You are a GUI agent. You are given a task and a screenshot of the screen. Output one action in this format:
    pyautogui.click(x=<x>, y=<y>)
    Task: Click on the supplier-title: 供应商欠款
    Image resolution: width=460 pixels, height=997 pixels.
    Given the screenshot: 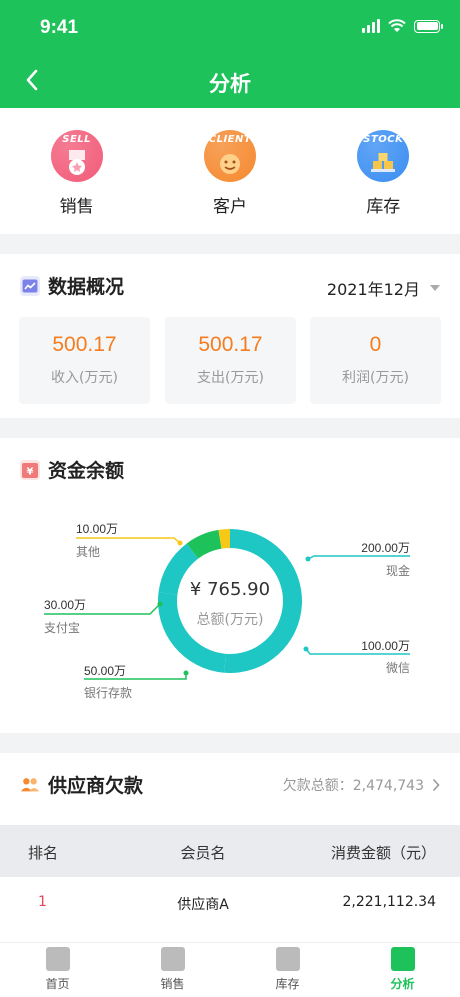 What is the action you would take?
    pyautogui.click(x=96, y=786)
    